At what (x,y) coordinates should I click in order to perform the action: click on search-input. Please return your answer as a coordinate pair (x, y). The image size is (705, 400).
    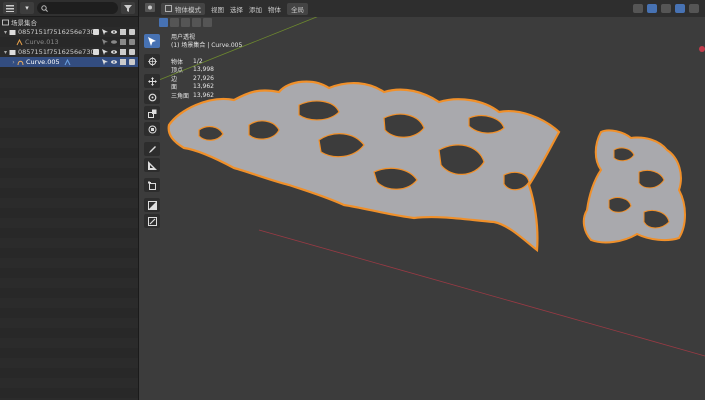
    Looking at the image, I should click on (77, 8).